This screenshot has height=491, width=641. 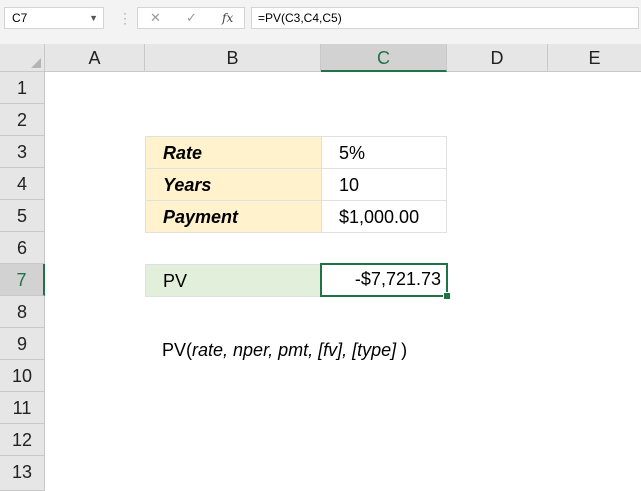 I want to click on row-header-6: 6, so click(x=22, y=248).